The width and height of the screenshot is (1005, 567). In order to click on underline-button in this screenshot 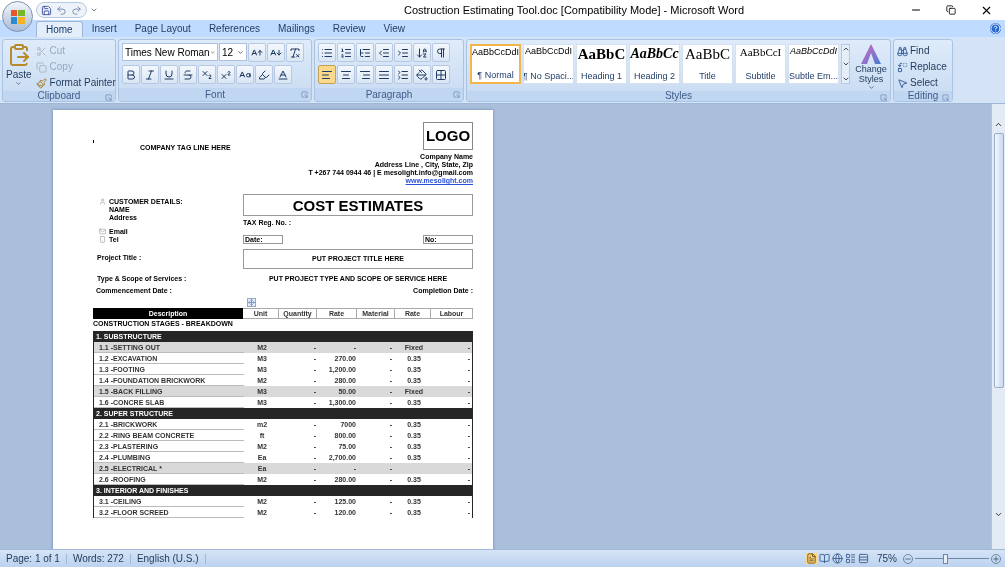, I will do `click(169, 74)`.